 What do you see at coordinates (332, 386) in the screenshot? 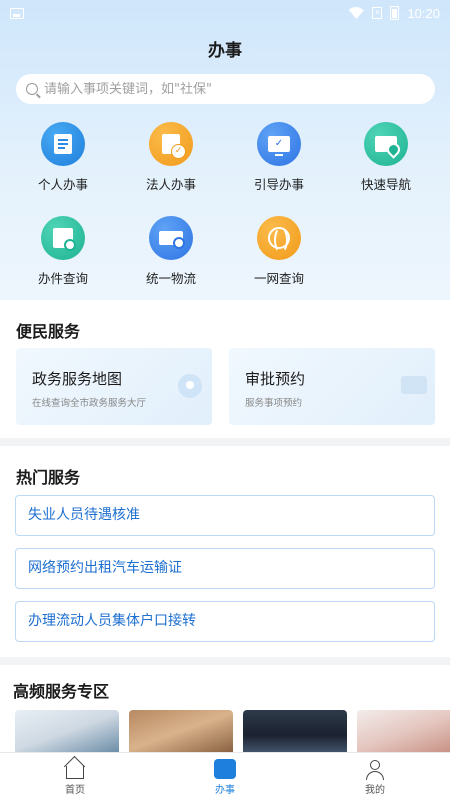
I see `appointment-card: 审批预约 服务事项预约` at bounding box center [332, 386].